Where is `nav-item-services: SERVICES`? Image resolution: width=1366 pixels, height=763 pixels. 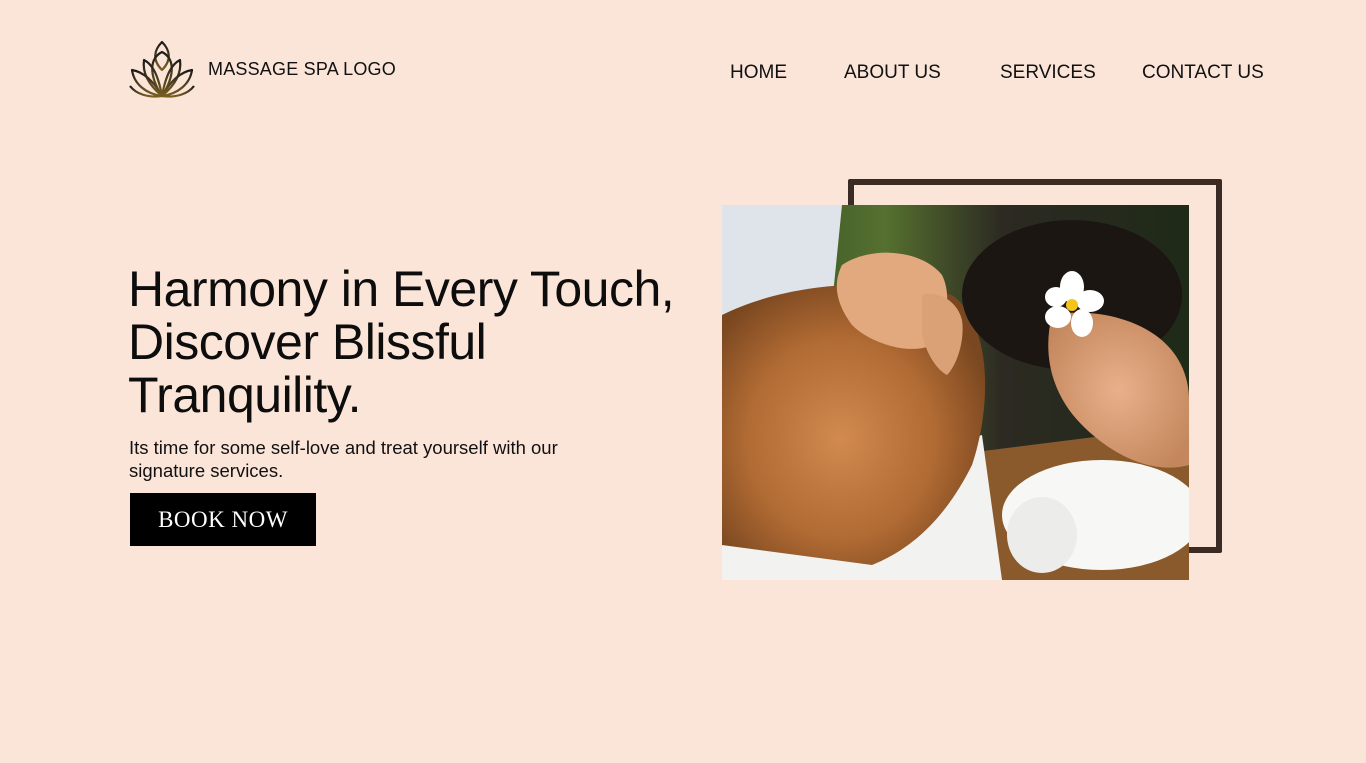
nav-item-services: SERVICES is located at coordinates (1048, 73).